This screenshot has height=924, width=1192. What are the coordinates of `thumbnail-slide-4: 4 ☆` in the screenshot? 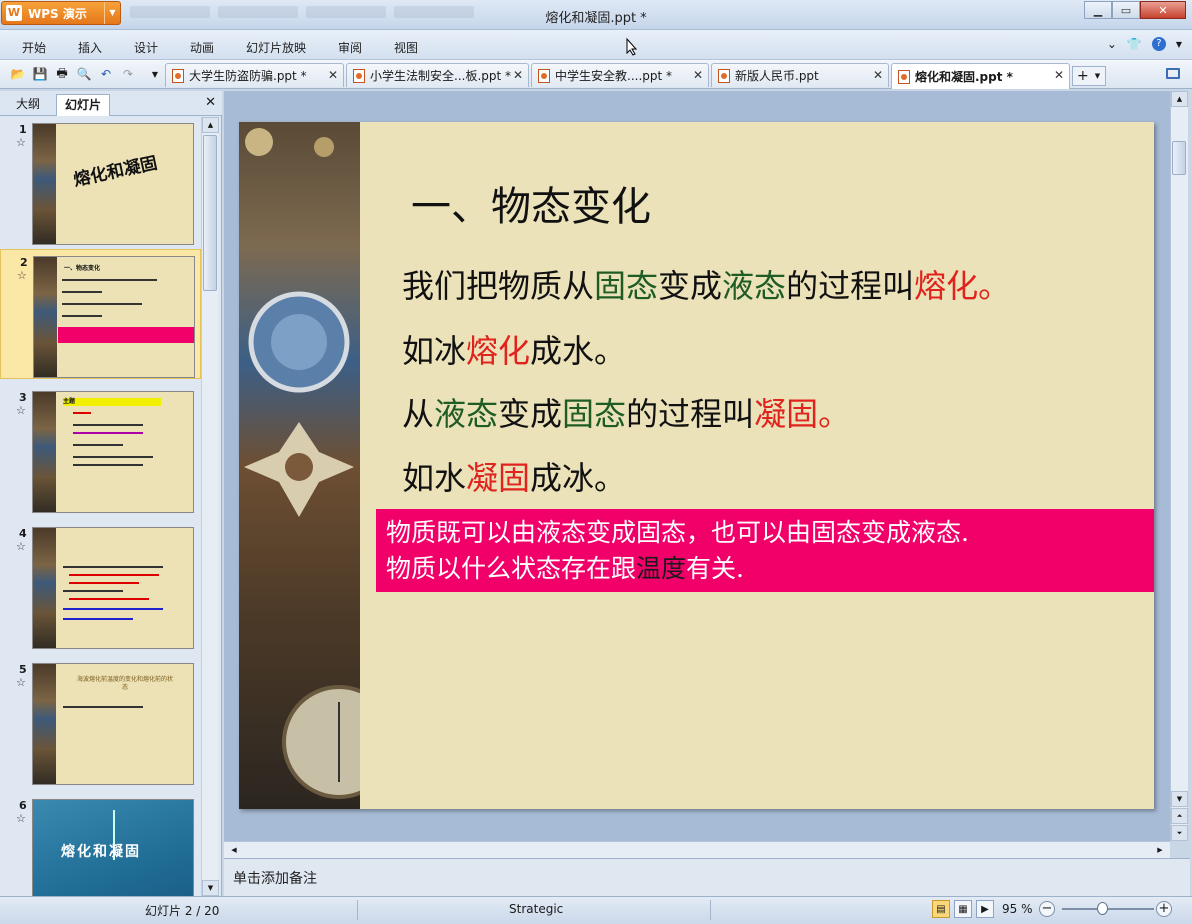 It's located at (100, 586).